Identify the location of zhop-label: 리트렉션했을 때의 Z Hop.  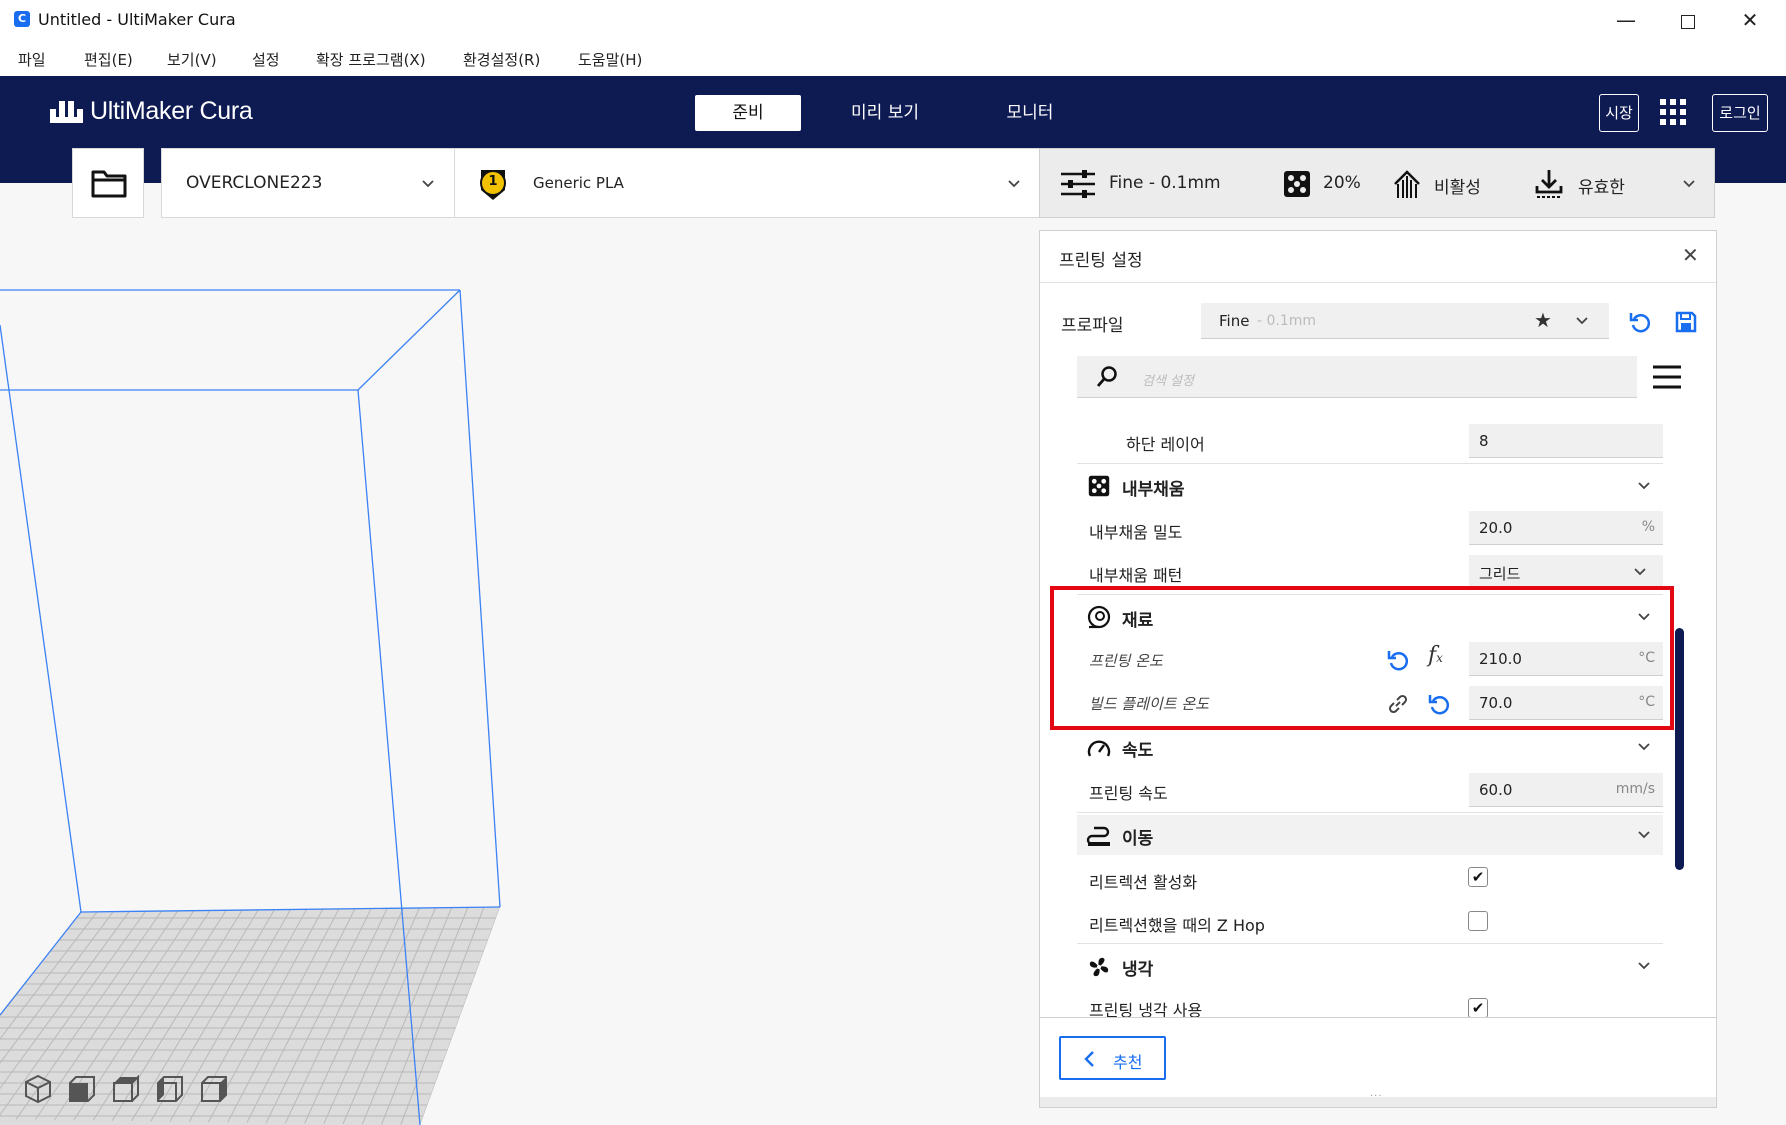
(1177, 925).